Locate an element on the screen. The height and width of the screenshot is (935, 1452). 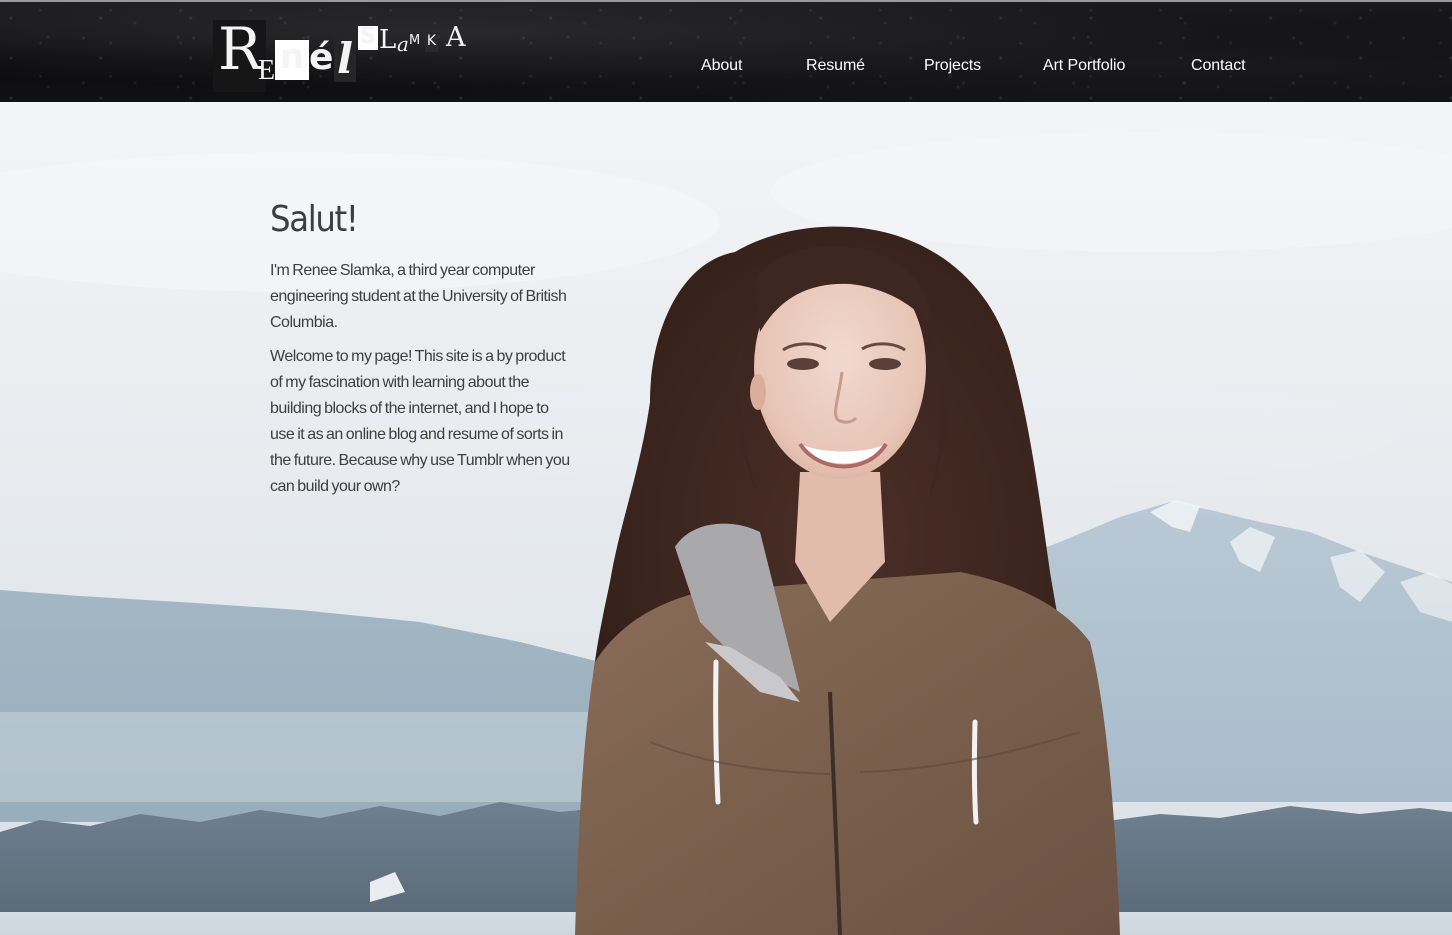
logo-glyph: l is located at coordinates (345, 60).